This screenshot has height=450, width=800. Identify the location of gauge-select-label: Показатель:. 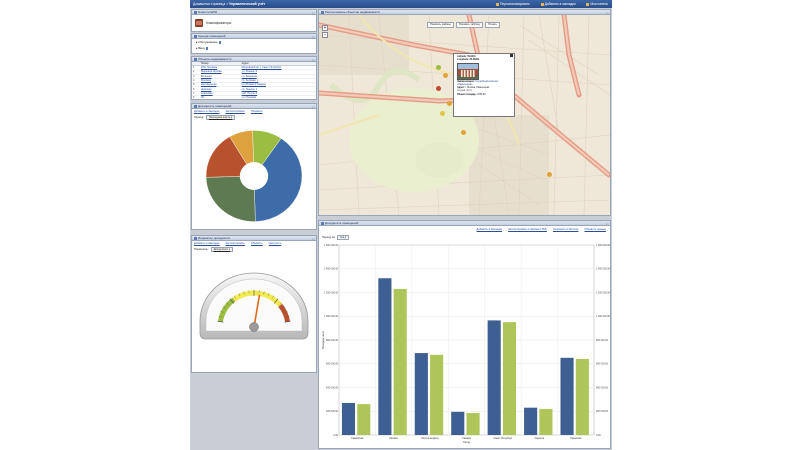
(201, 249).